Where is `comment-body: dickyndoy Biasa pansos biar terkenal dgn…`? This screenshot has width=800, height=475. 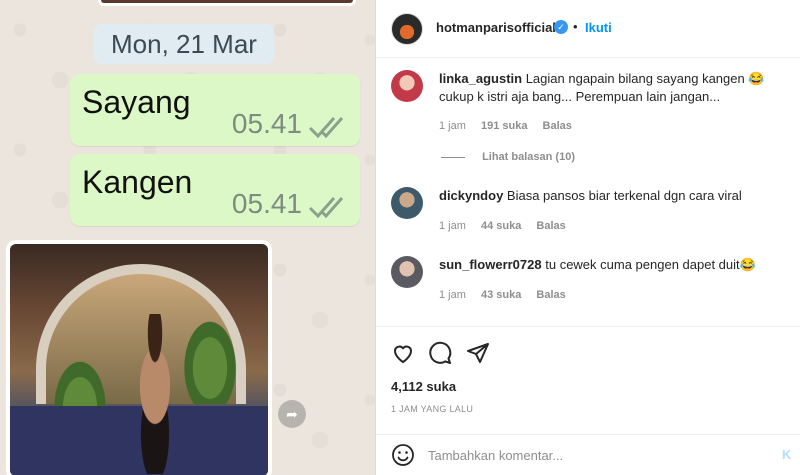
comment-body: dickyndoy Biasa pansos biar terkenal dgn… is located at coordinates (619, 196).